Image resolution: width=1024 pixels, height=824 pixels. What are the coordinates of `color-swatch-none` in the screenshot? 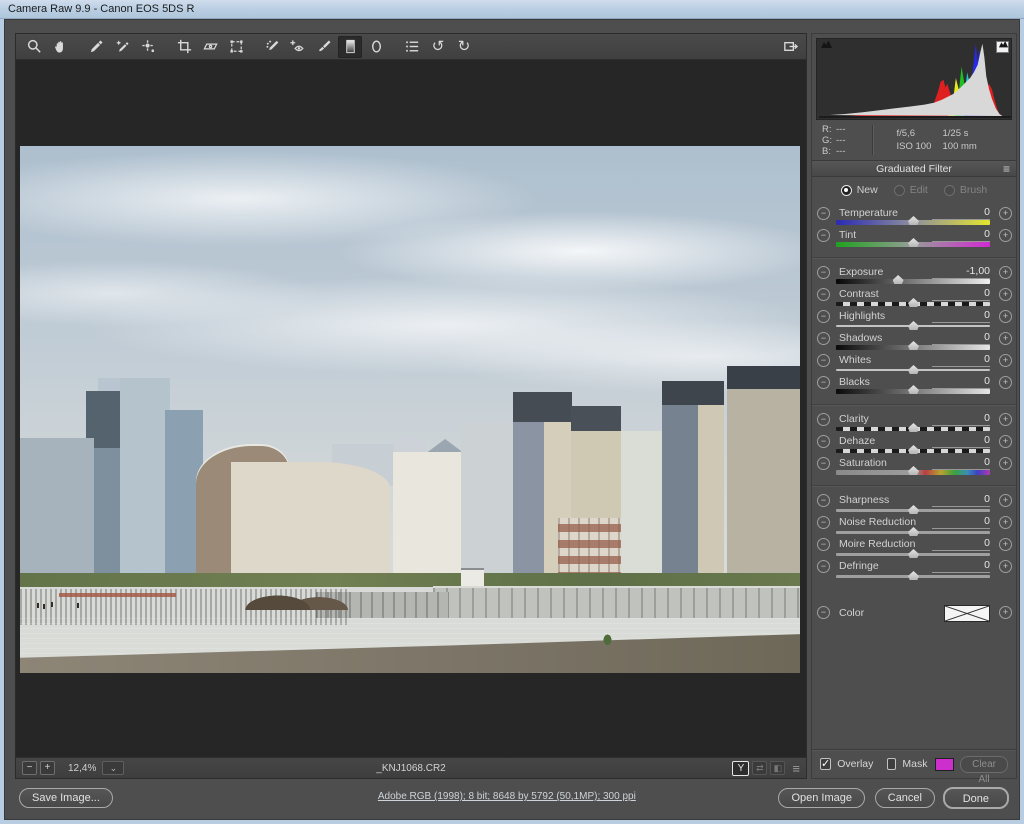 It's located at (967, 613).